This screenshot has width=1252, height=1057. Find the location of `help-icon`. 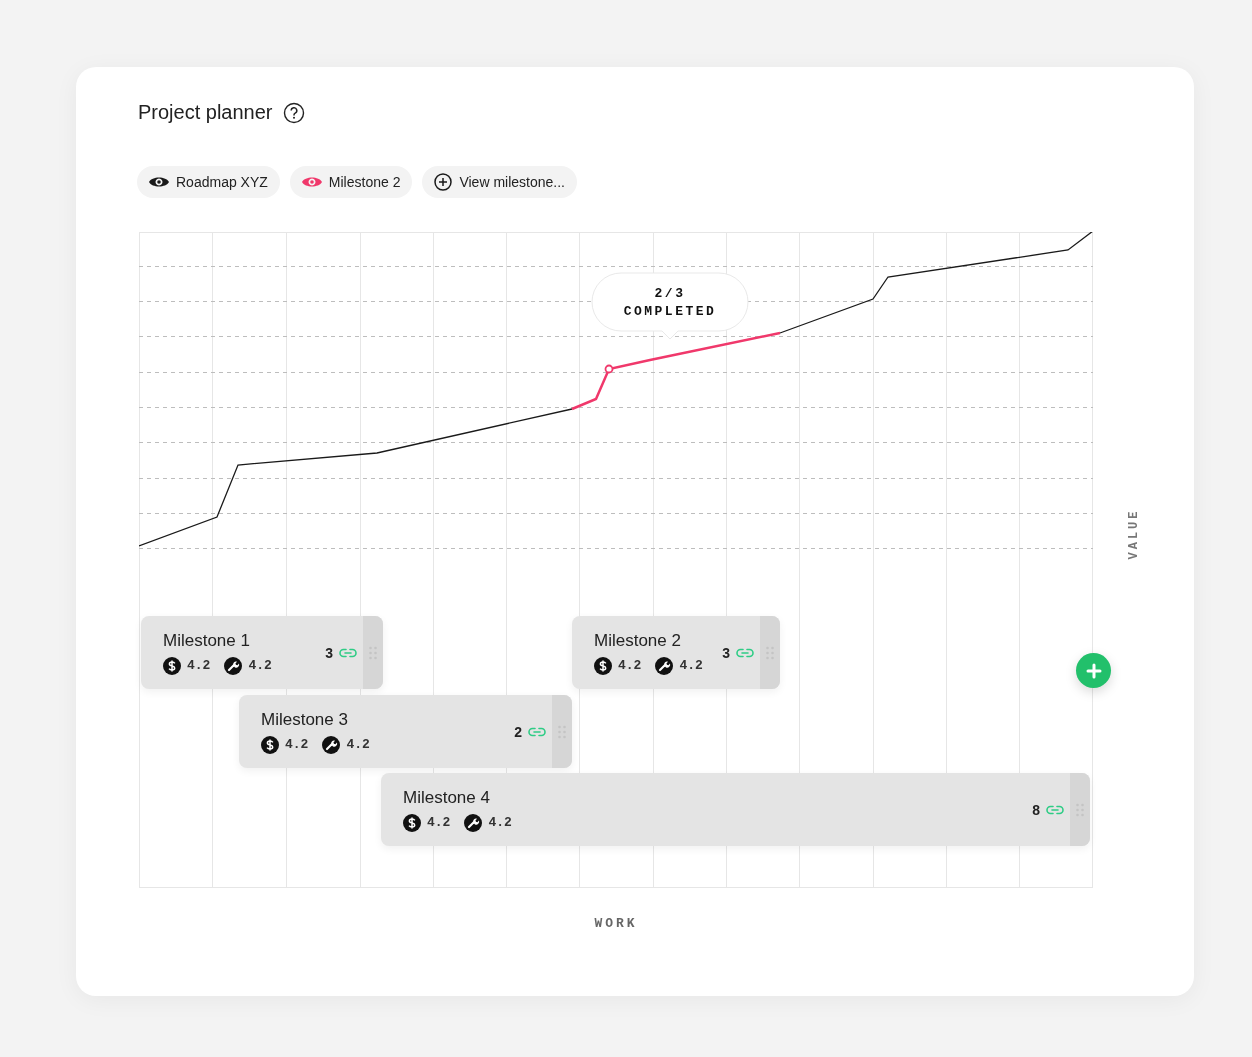

help-icon is located at coordinates (293, 112).